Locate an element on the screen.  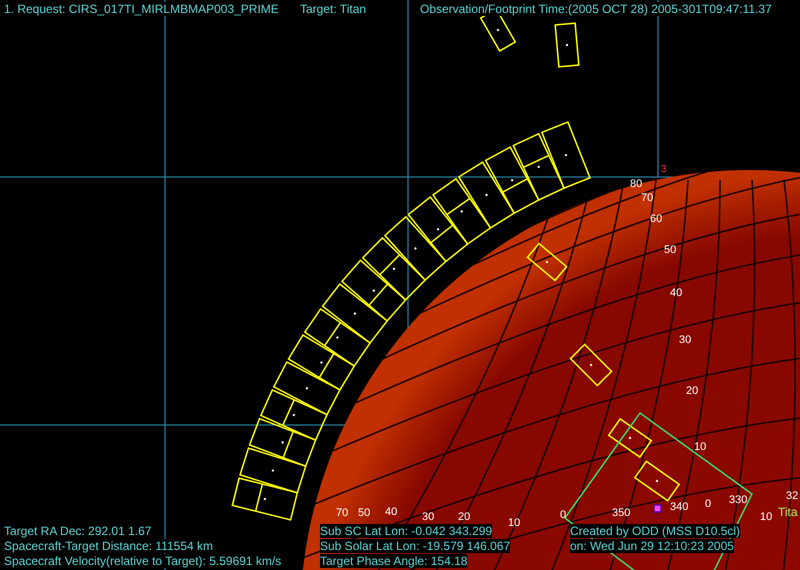
longitude-label: 350 is located at coordinates (621, 513).